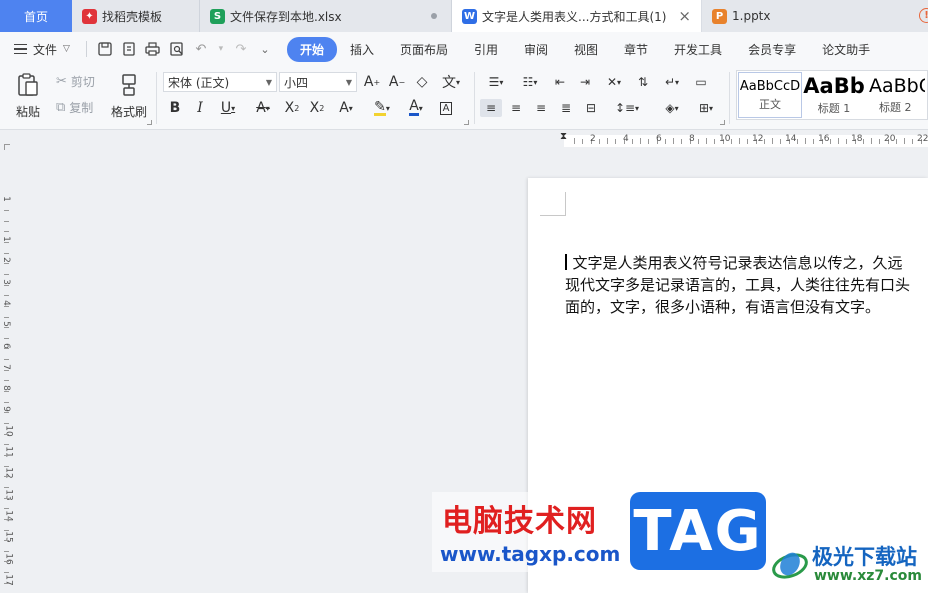 The image size is (928, 593). Describe the element at coordinates (292, 108) in the screenshot. I see `superscript-icon: X2` at that location.